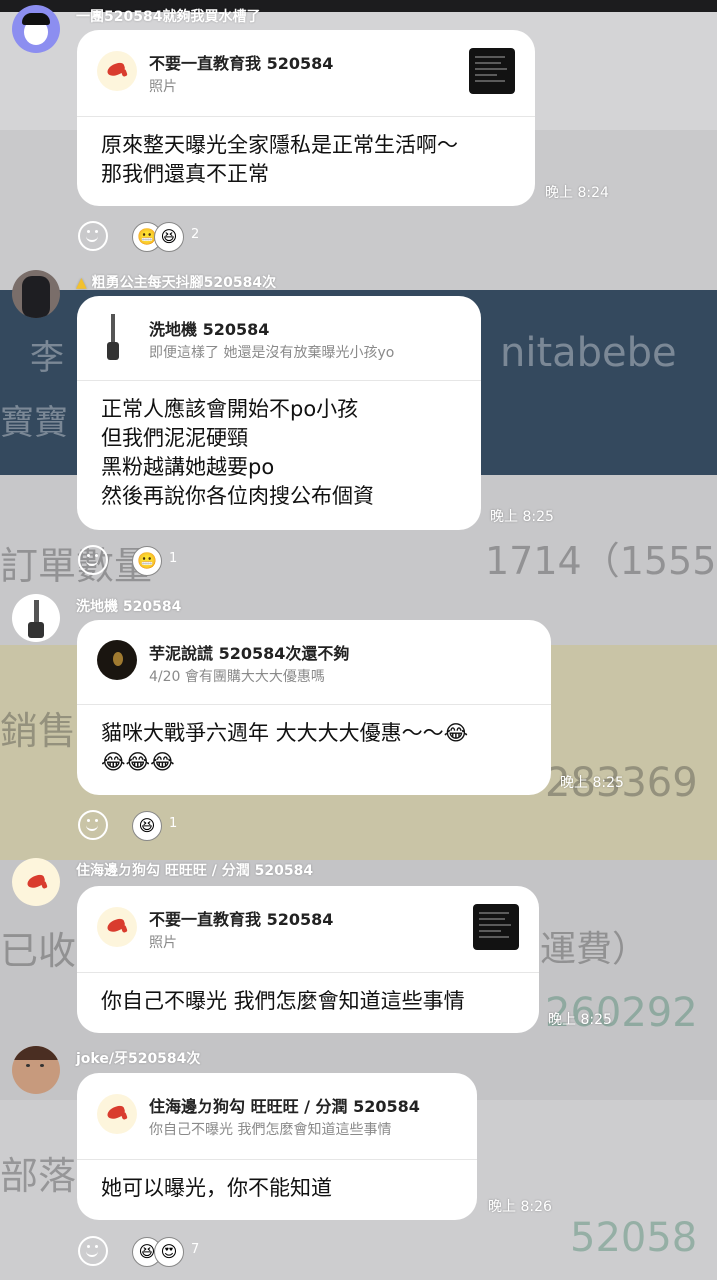  I want to click on reply-name: 洗地機 520584, so click(209, 329).